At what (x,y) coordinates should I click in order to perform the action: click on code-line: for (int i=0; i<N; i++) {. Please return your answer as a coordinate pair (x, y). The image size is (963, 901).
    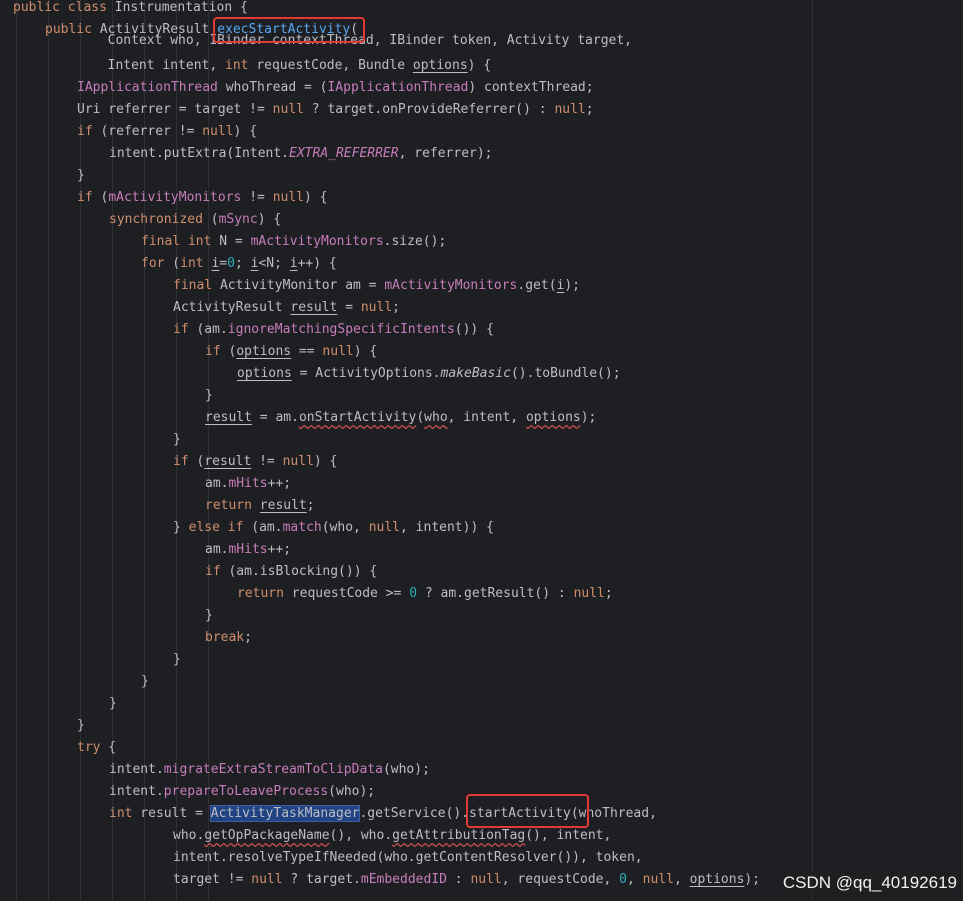
    Looking at the image, I should click on (239, 264).